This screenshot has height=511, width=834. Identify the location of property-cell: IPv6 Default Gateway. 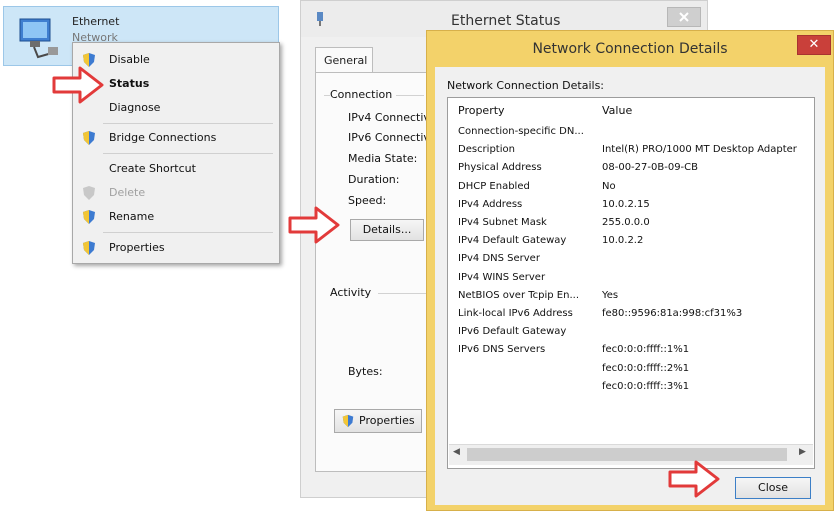
(512, 331).